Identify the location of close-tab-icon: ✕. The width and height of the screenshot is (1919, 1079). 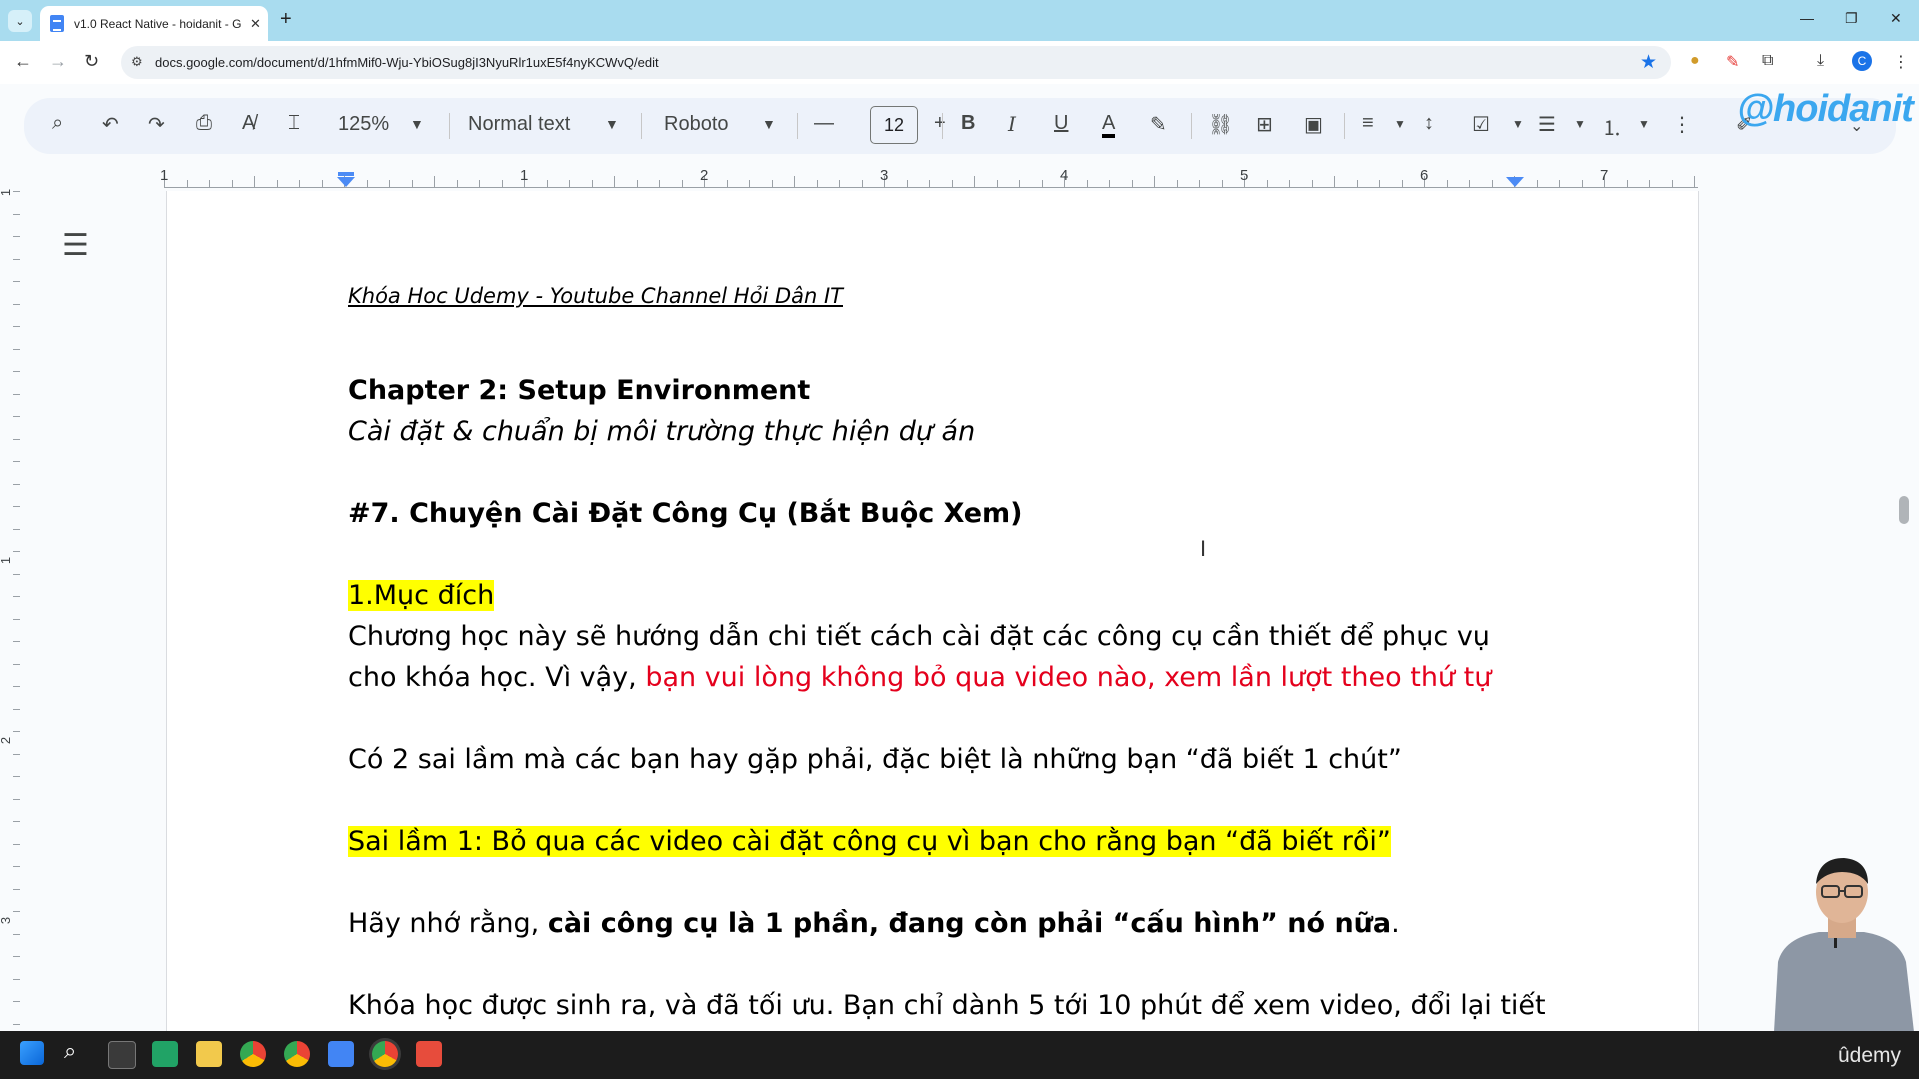
(255, 24).